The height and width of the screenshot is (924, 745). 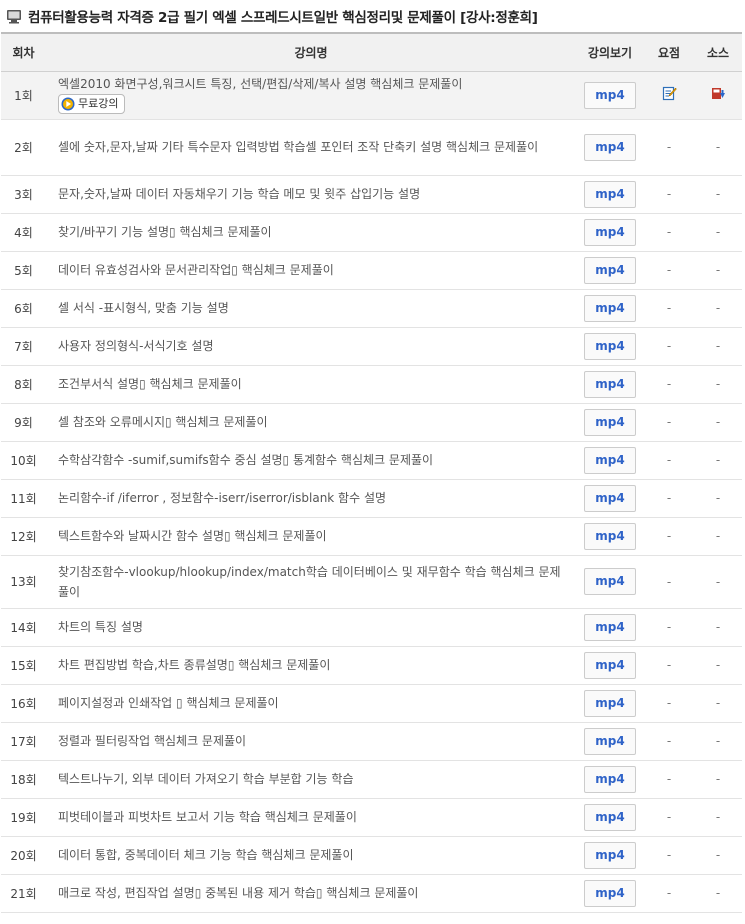 I want to click on lecture-number: 18회, so click(x=23, y=779).